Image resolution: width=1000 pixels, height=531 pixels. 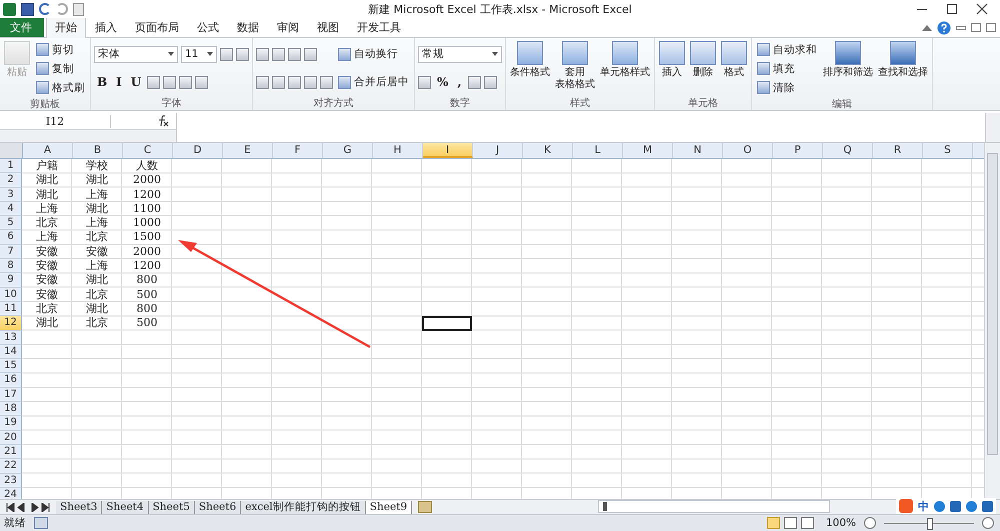 I want to click on document-icon, so click(x=78, y=9).